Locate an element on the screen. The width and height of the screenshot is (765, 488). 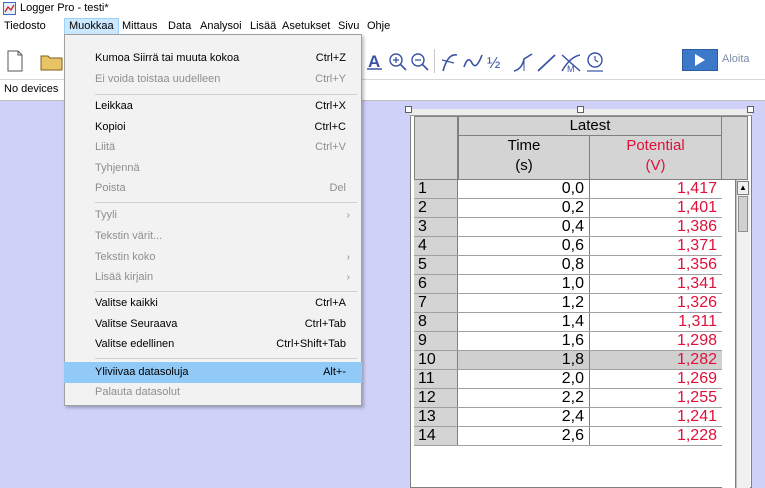
table-row: 6 1,0 1,341 is located at coordinates (568, 284).